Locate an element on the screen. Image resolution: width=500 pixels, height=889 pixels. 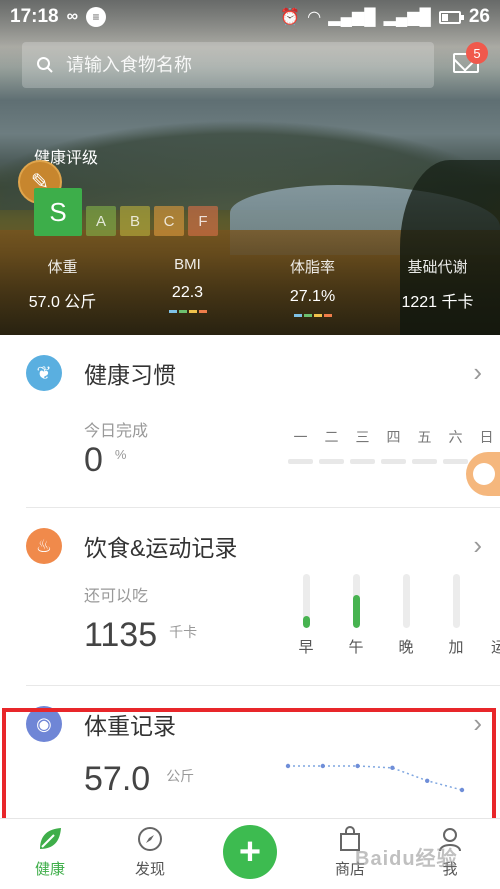
metric-body-fat: 体脂率 27.1% is located at coordinates (312, 286).